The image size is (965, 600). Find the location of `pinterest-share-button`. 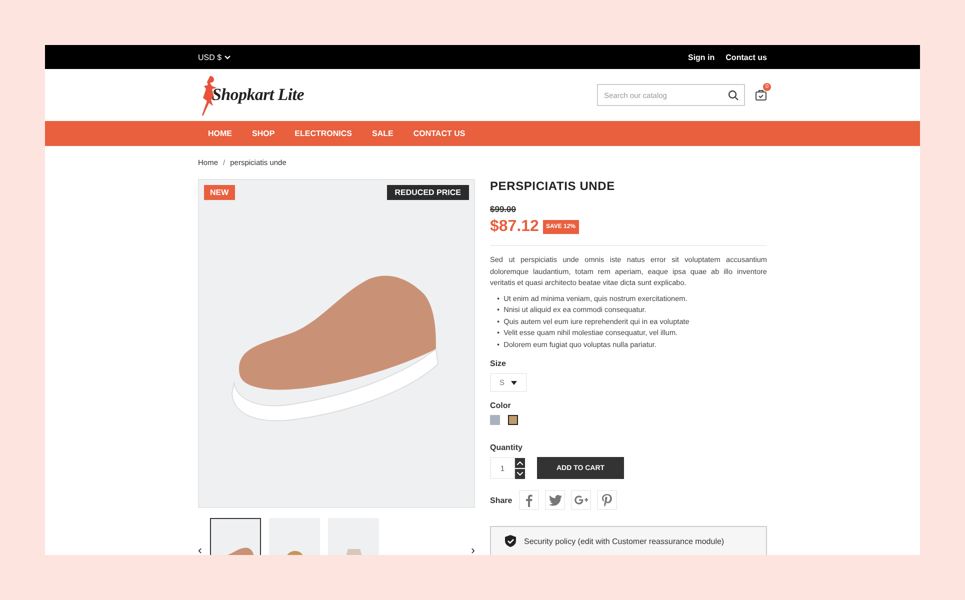

pinterest-share-button is located at coordinates (607, 500).